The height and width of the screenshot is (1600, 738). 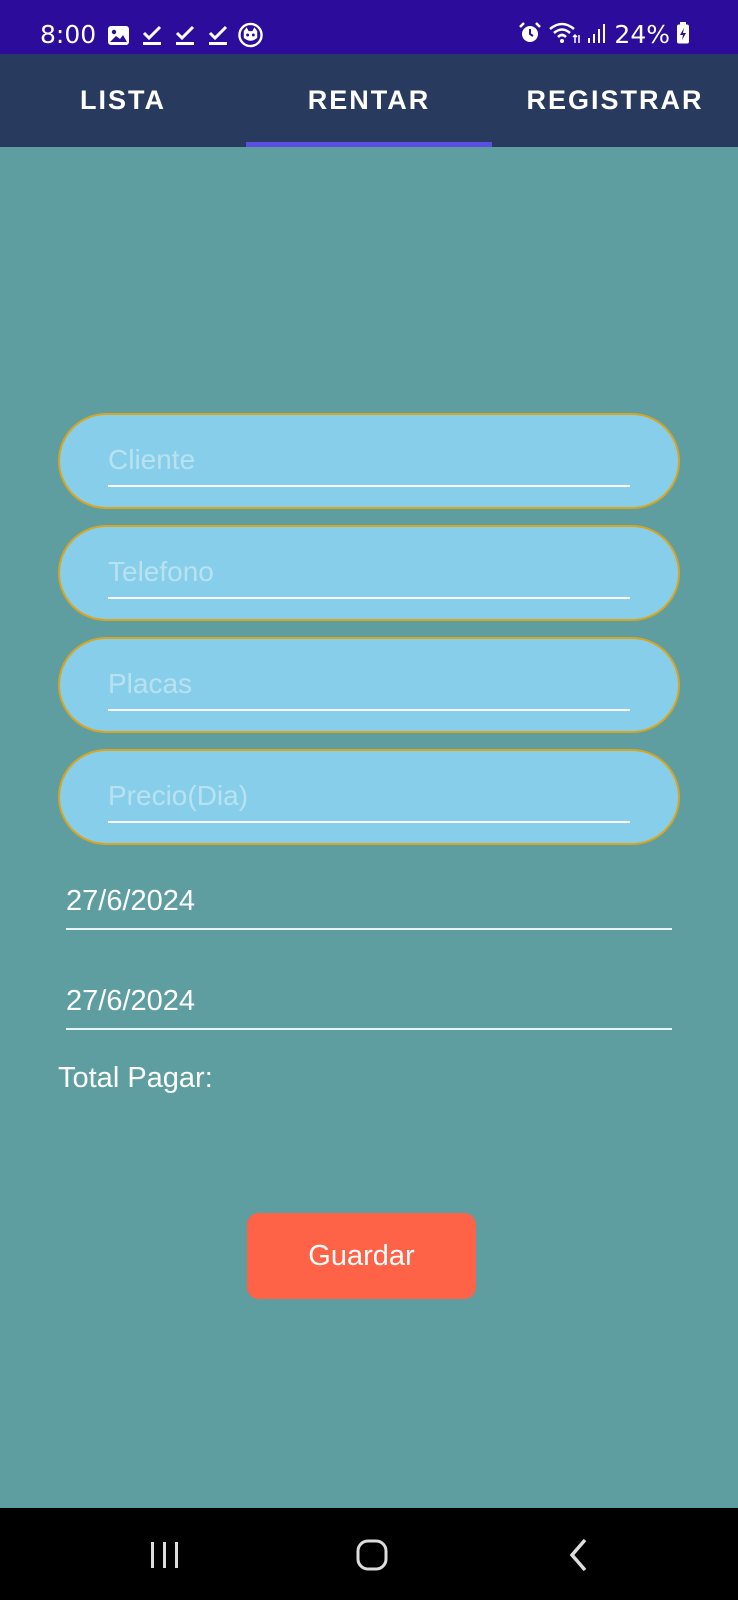 I want to click on precio-dia-input, so click(x=369, y=797).